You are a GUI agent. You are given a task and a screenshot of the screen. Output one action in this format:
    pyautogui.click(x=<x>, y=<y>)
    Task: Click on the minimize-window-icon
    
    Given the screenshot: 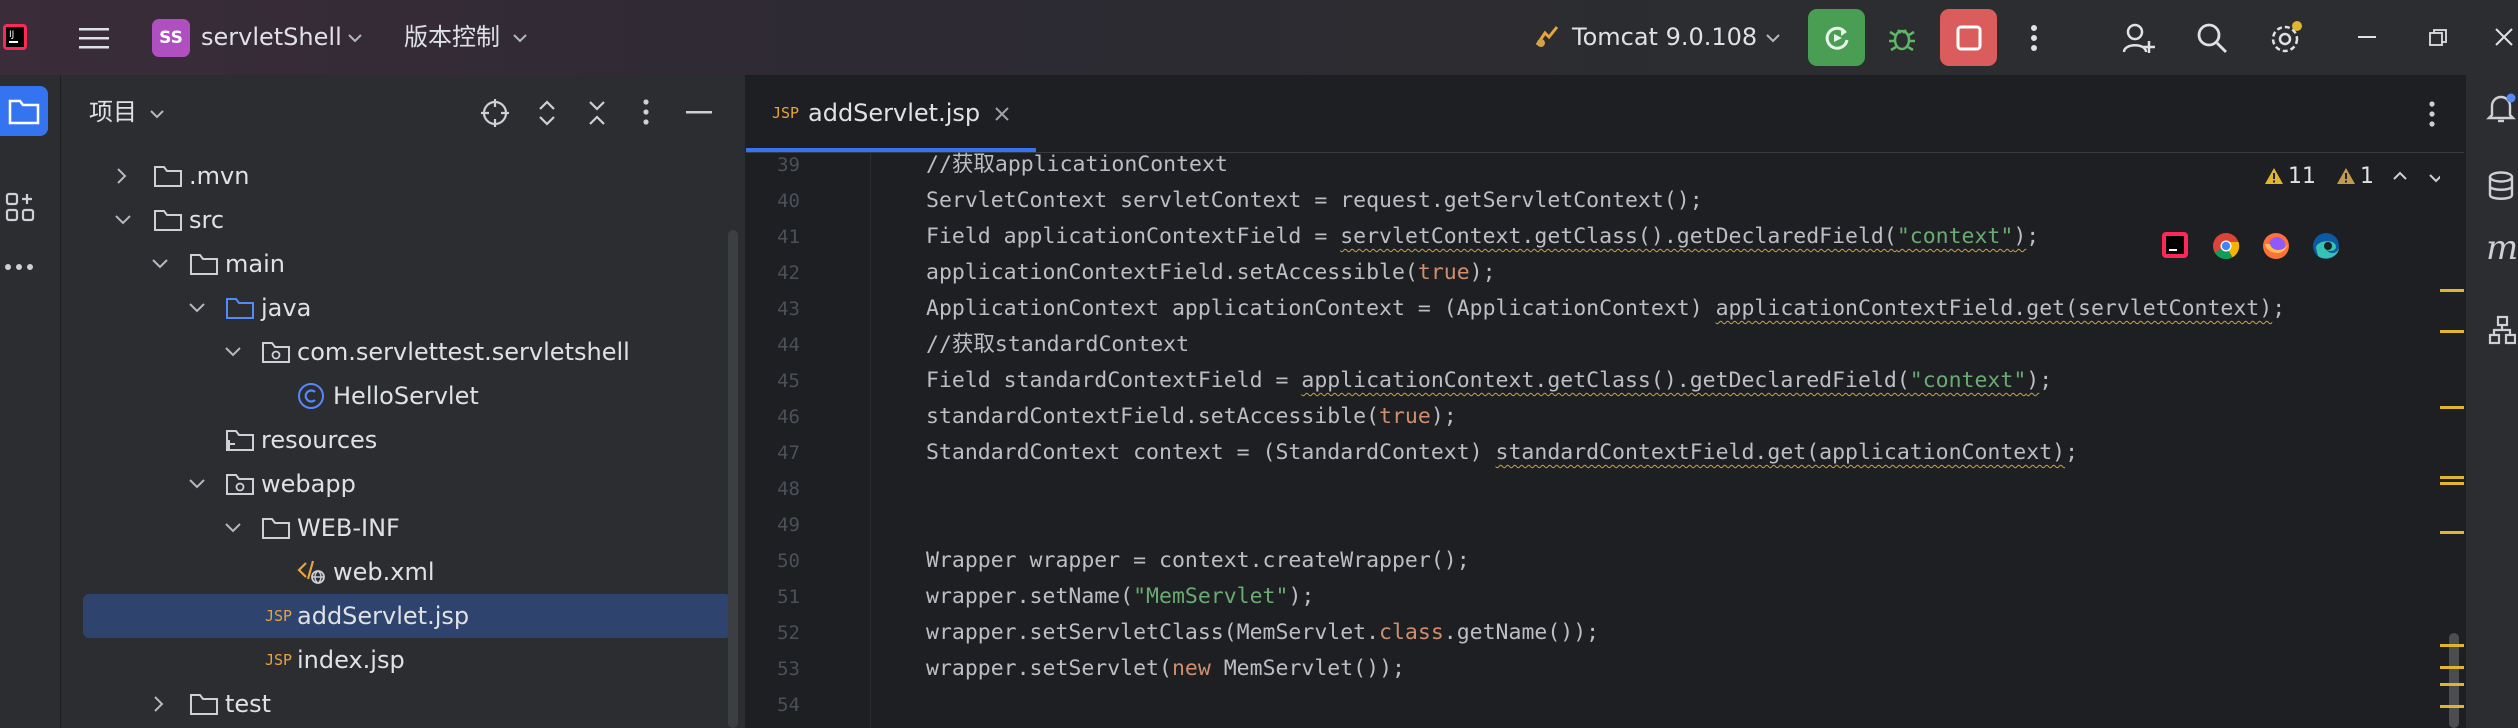 What is the action you would take?
    pyautogui.click(x=2367, y=38)
    